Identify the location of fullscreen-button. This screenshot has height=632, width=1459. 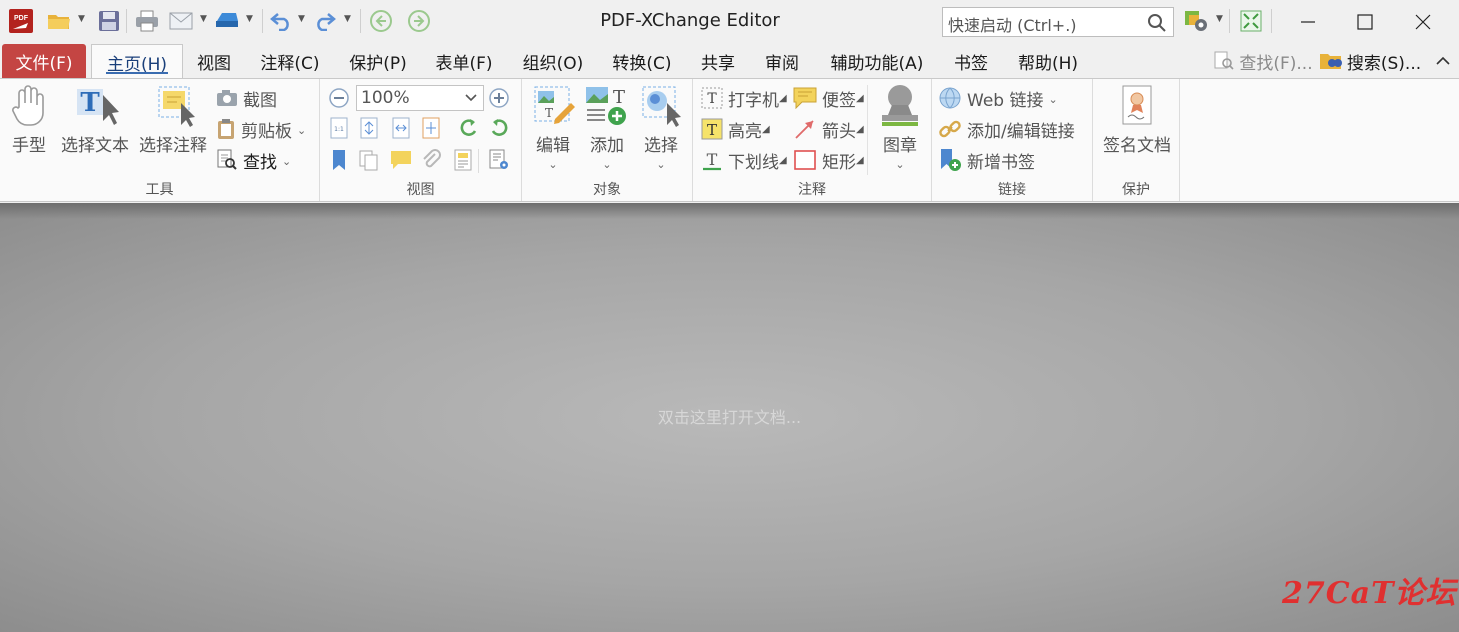
(1251, 21).